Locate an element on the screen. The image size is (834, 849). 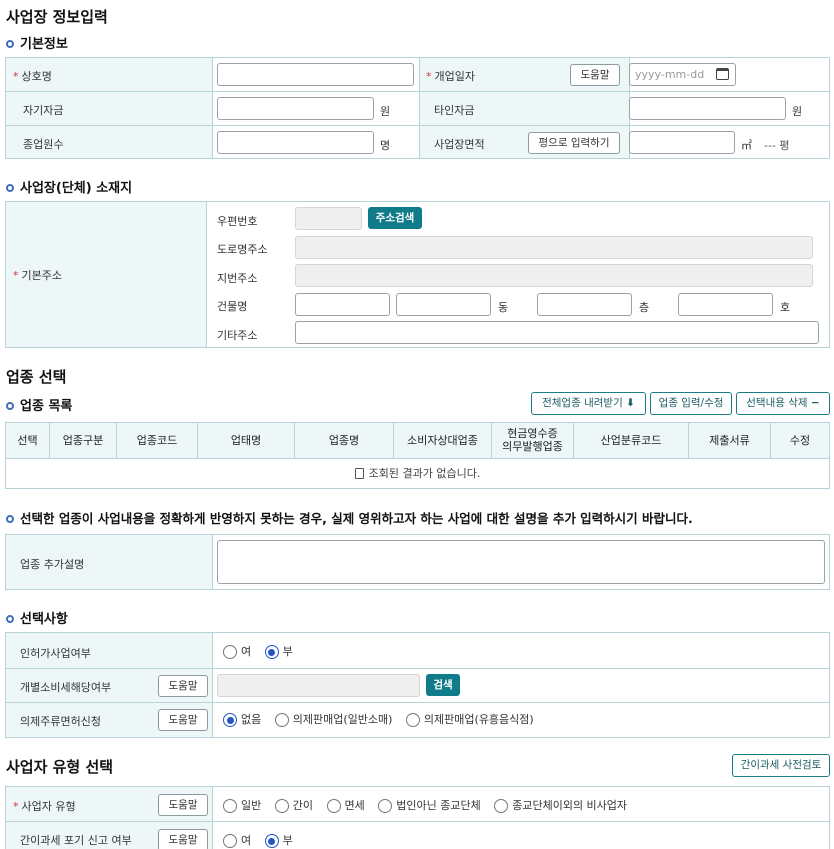
floor-unit: 층 is located at coordinates (644, 307).